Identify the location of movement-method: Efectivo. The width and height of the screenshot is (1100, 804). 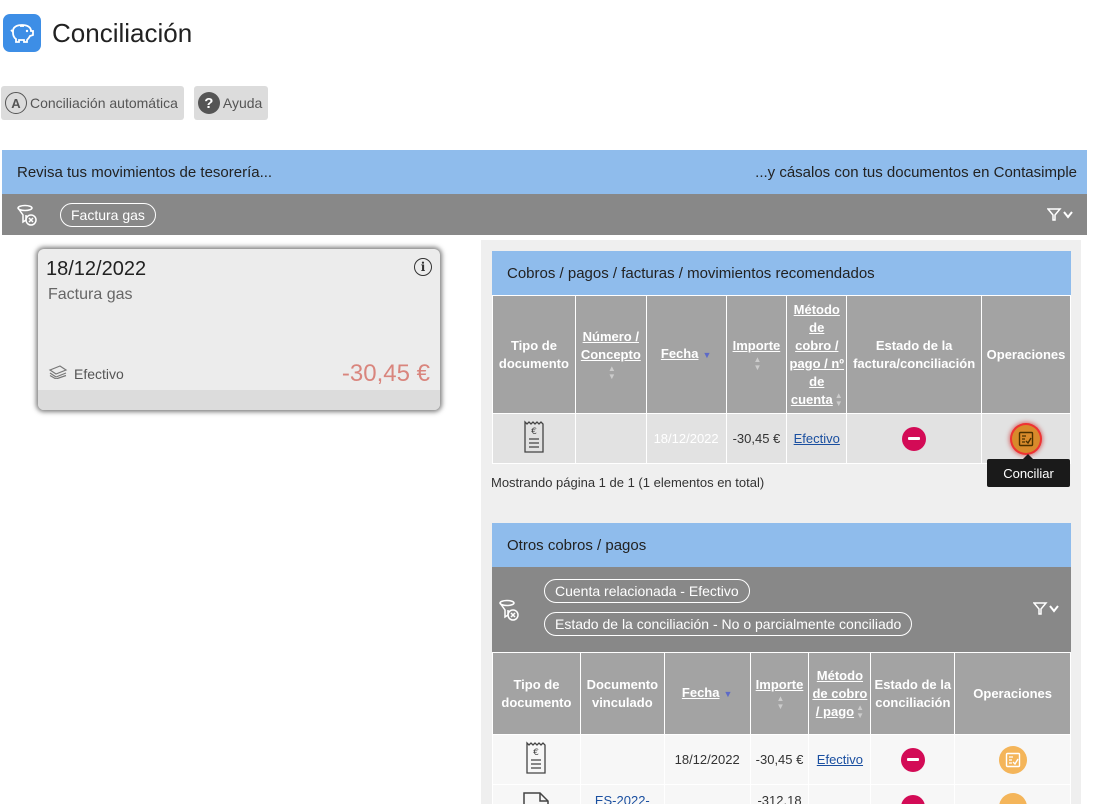
(86, 373).